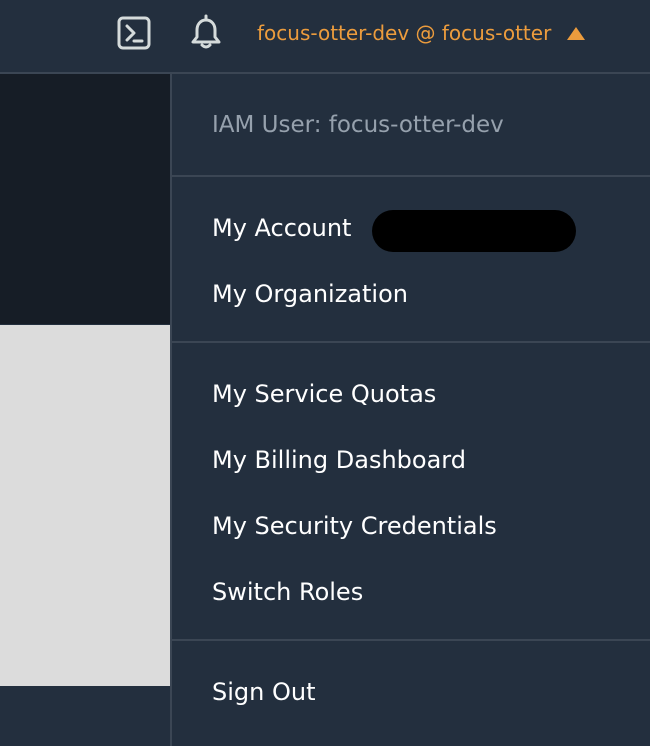 The height and width of the screenshot is (746, 650). Describe the element at coordinates (310, 294) in the screenshot. I see `menu-item-my-organization: My Organization` at that location.